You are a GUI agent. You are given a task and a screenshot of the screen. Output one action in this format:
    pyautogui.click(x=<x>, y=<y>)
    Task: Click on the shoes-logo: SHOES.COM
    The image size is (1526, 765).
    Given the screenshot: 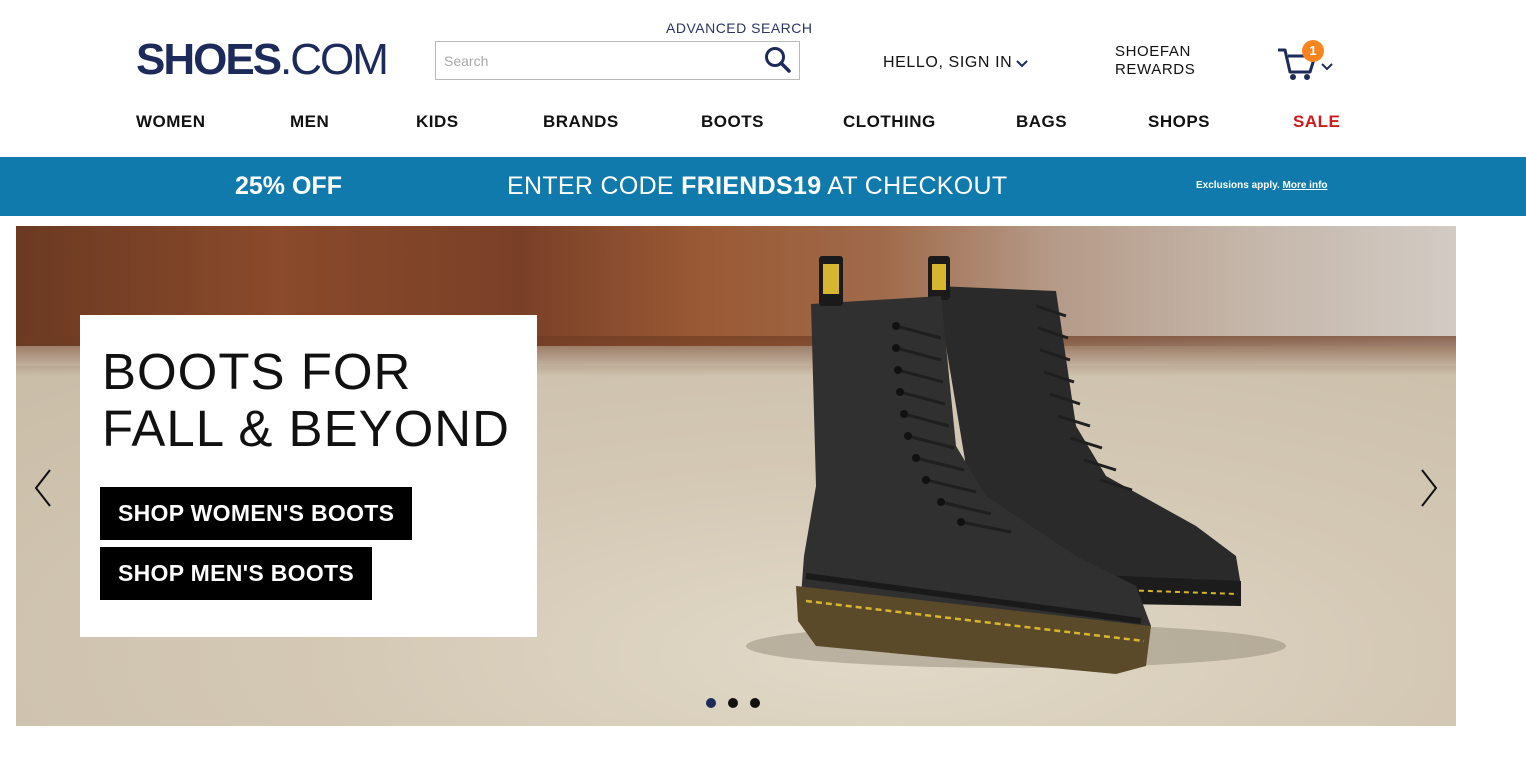 What is the action you would take?
    pyautogui.click(x=262, y=59)
    